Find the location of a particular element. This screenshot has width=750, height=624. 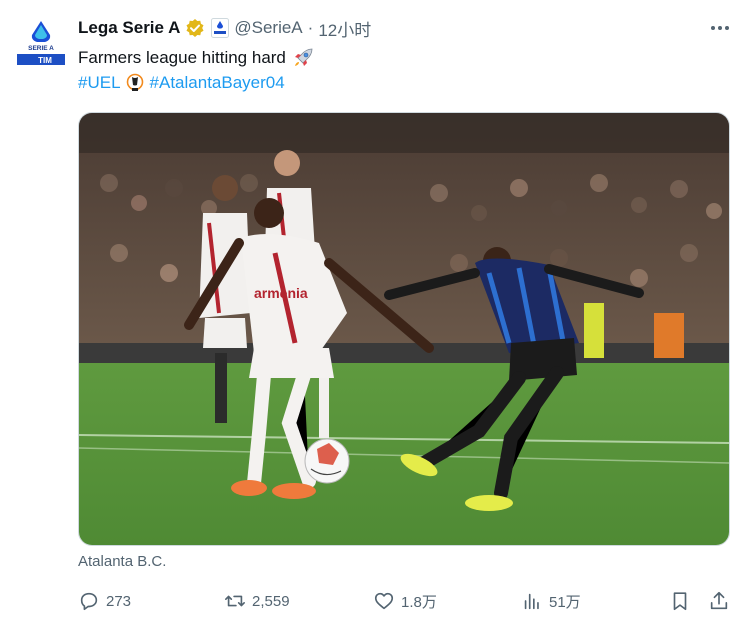

media-source-label: Atalanta B.C. is located at coordinates (122, 561).